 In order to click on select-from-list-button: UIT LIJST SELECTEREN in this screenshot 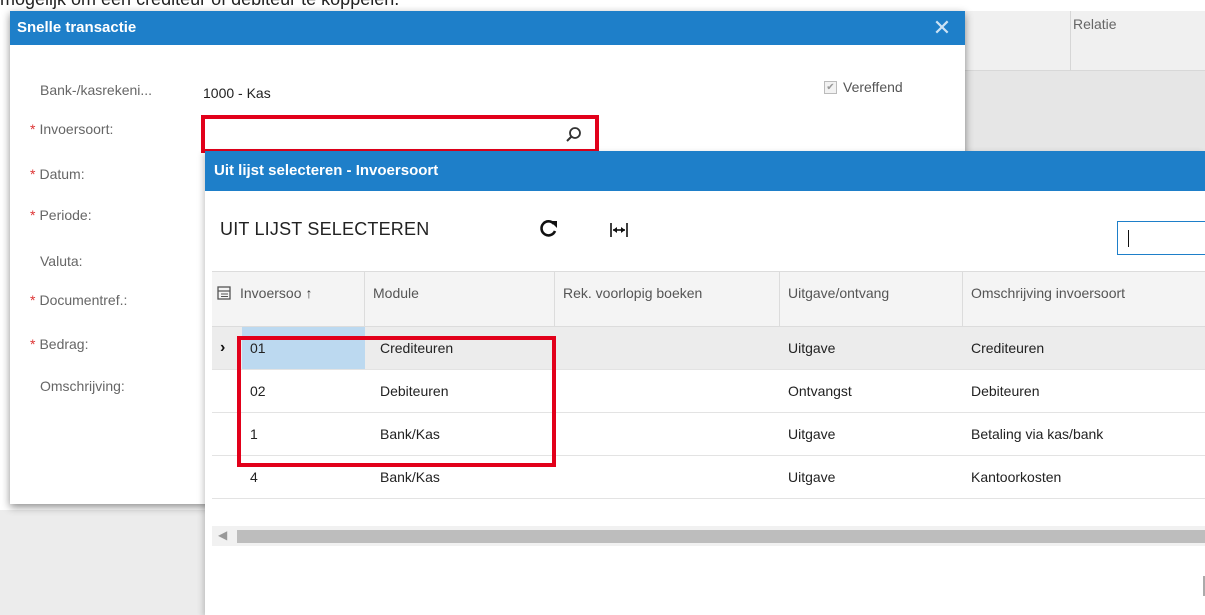, I will do `click(324, 229)`.